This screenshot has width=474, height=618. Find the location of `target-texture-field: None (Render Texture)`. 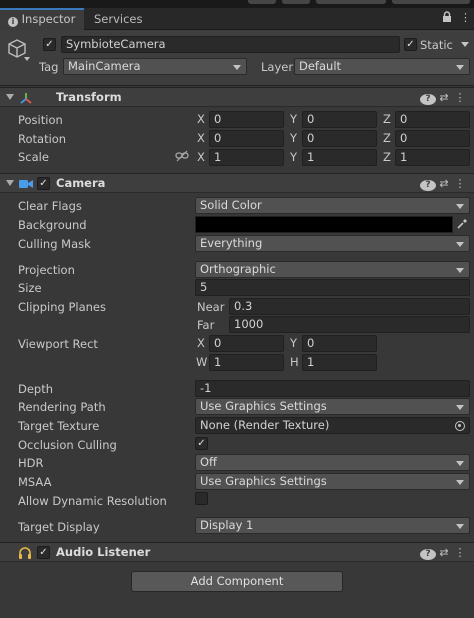

target-texture-field: None (Render Texture) is located at coordinates (332, 425).